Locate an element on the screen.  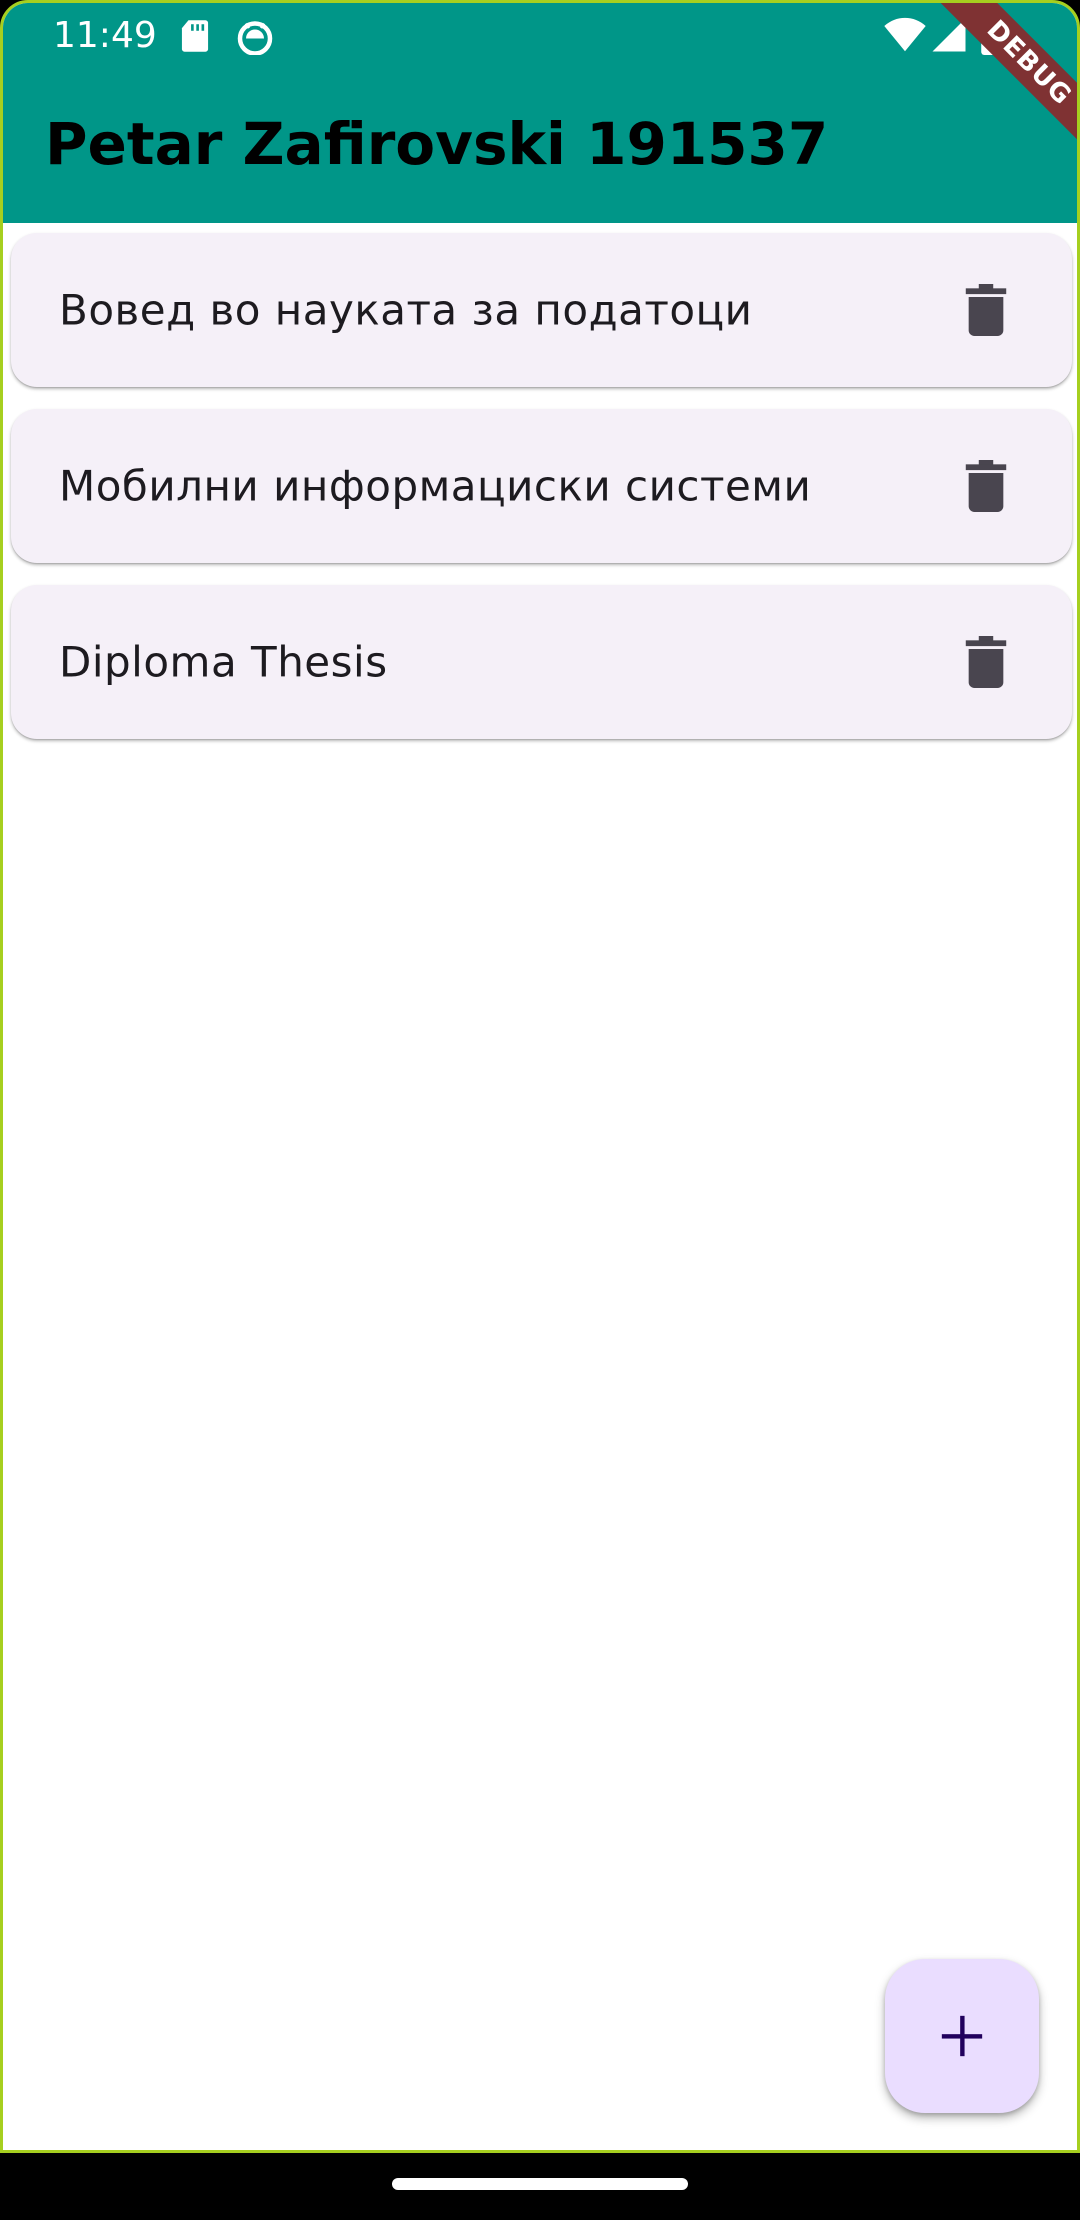
home-gesture-handle is located at coordinates (540, 2184).